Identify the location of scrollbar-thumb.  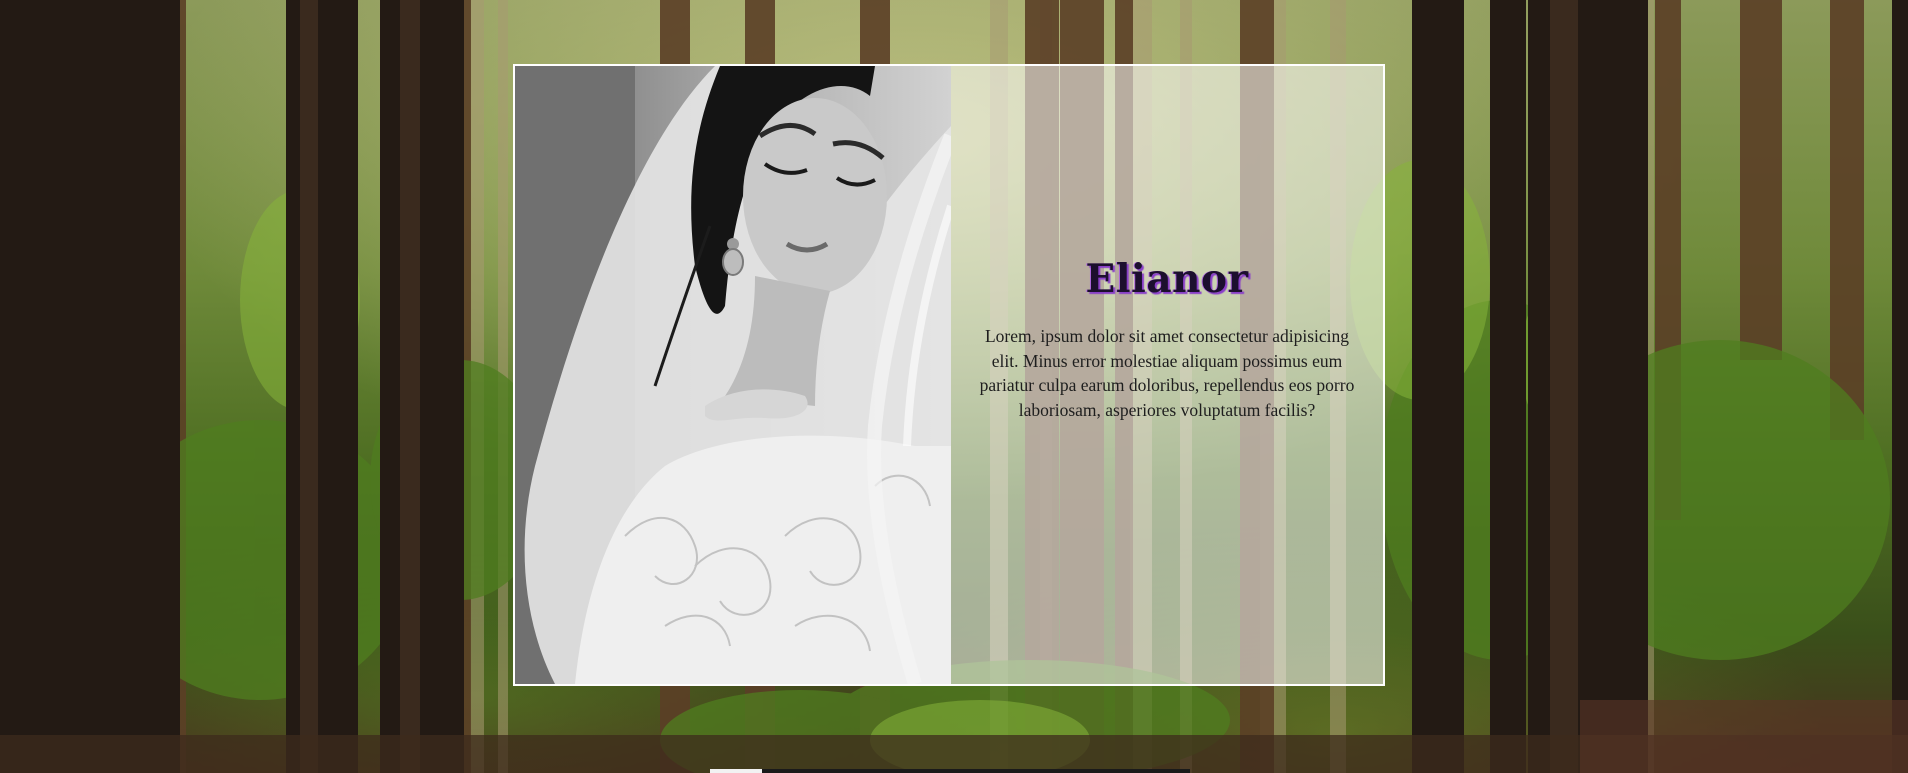
(736, 771).